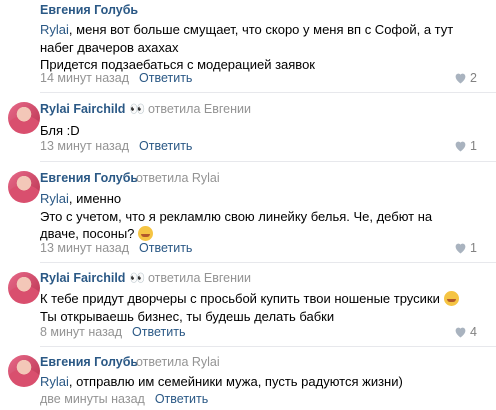 The height and width of the screenshot is (410, 496). Describe the element at coordinates (95, 198) in the screenshot. I see `comment-text-line: , именно` at that location.